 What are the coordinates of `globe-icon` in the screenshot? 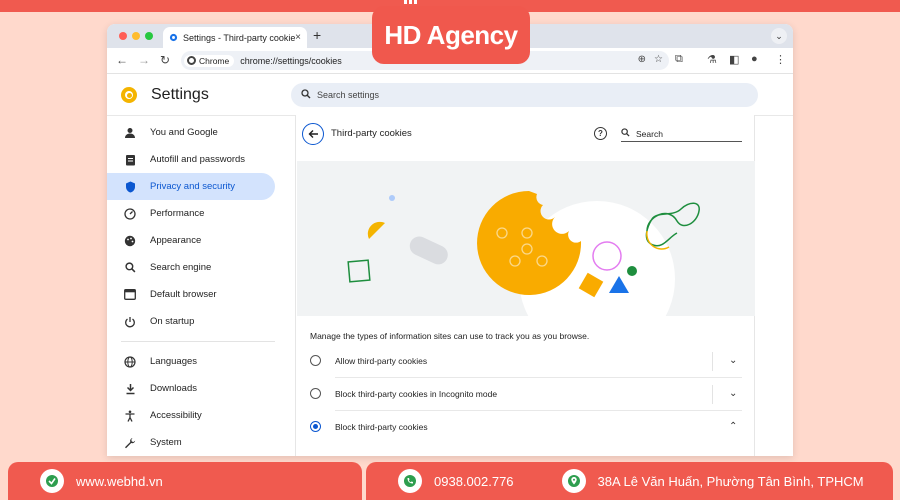 It's located at (130, 362).